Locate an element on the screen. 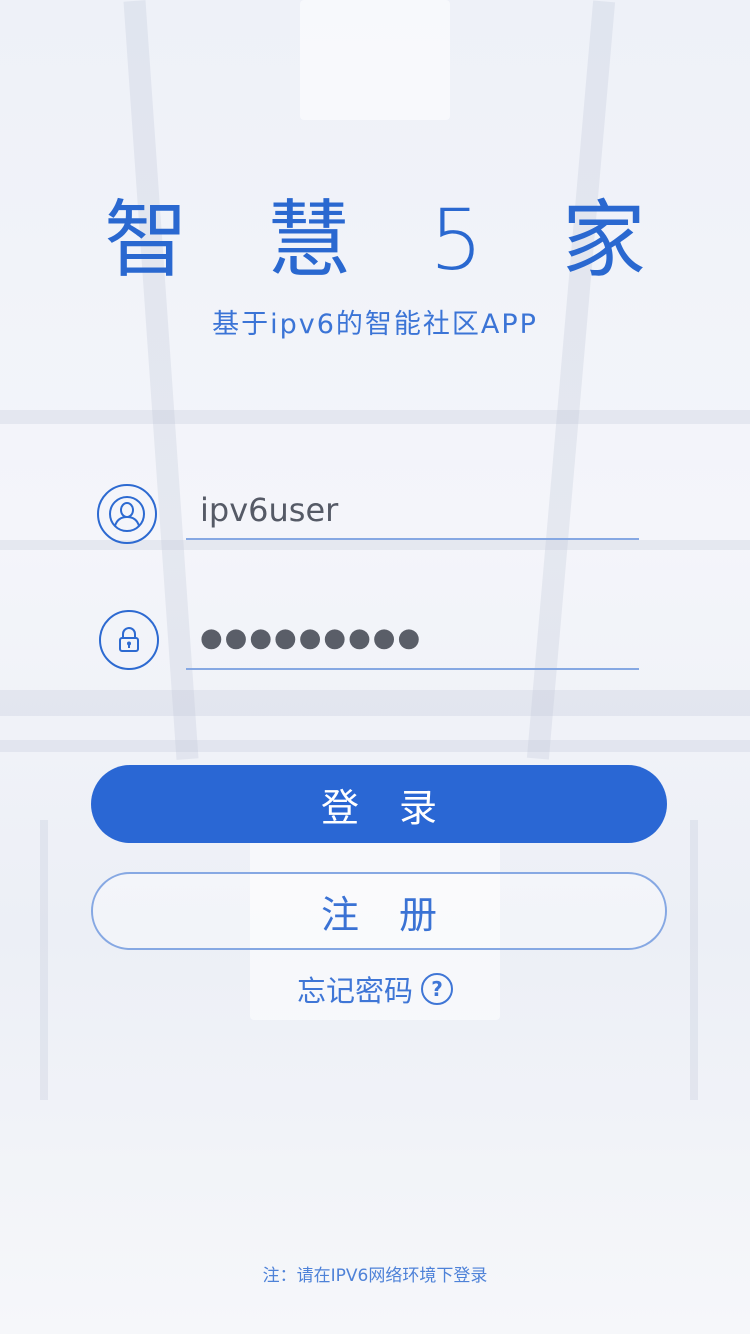 The width and height of the screenshot is (750, 1334). footer-note: 注：请在IPV6网络环境下登录 is located at coordinates (375, 1276).